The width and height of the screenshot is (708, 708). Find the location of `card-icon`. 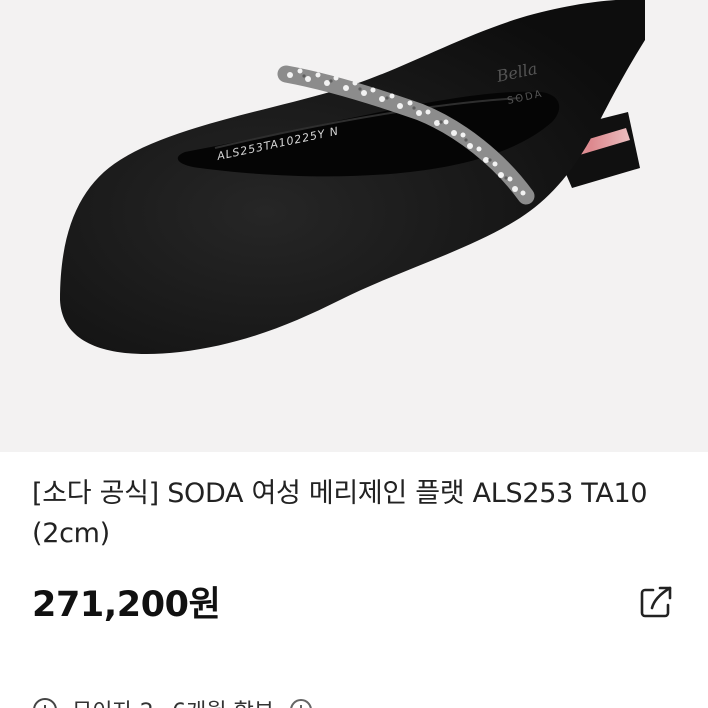

card-icon is located at coordinates (45, 702).